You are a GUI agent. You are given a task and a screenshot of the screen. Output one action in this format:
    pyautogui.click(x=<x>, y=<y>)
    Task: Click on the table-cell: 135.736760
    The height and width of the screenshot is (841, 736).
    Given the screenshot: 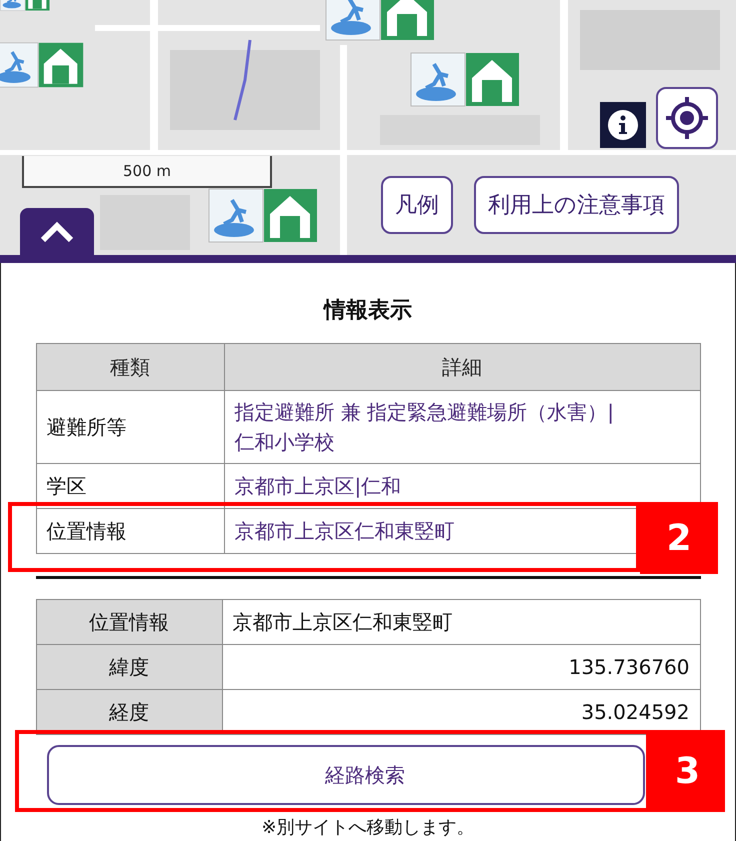 What is the action you would take?
    pyautogui.click(x=461, y=667)
    